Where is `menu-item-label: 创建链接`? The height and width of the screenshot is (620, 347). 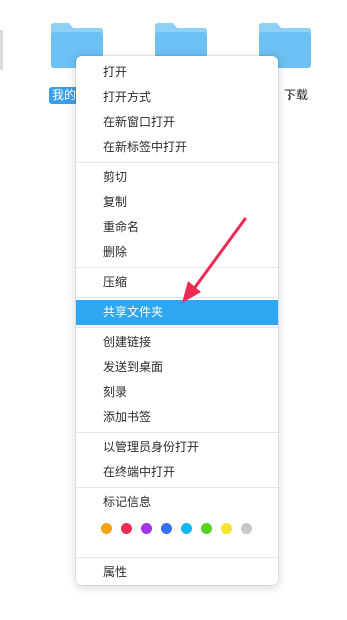 menu-item-label: 创建链接 is located at coordinates (127, 342).